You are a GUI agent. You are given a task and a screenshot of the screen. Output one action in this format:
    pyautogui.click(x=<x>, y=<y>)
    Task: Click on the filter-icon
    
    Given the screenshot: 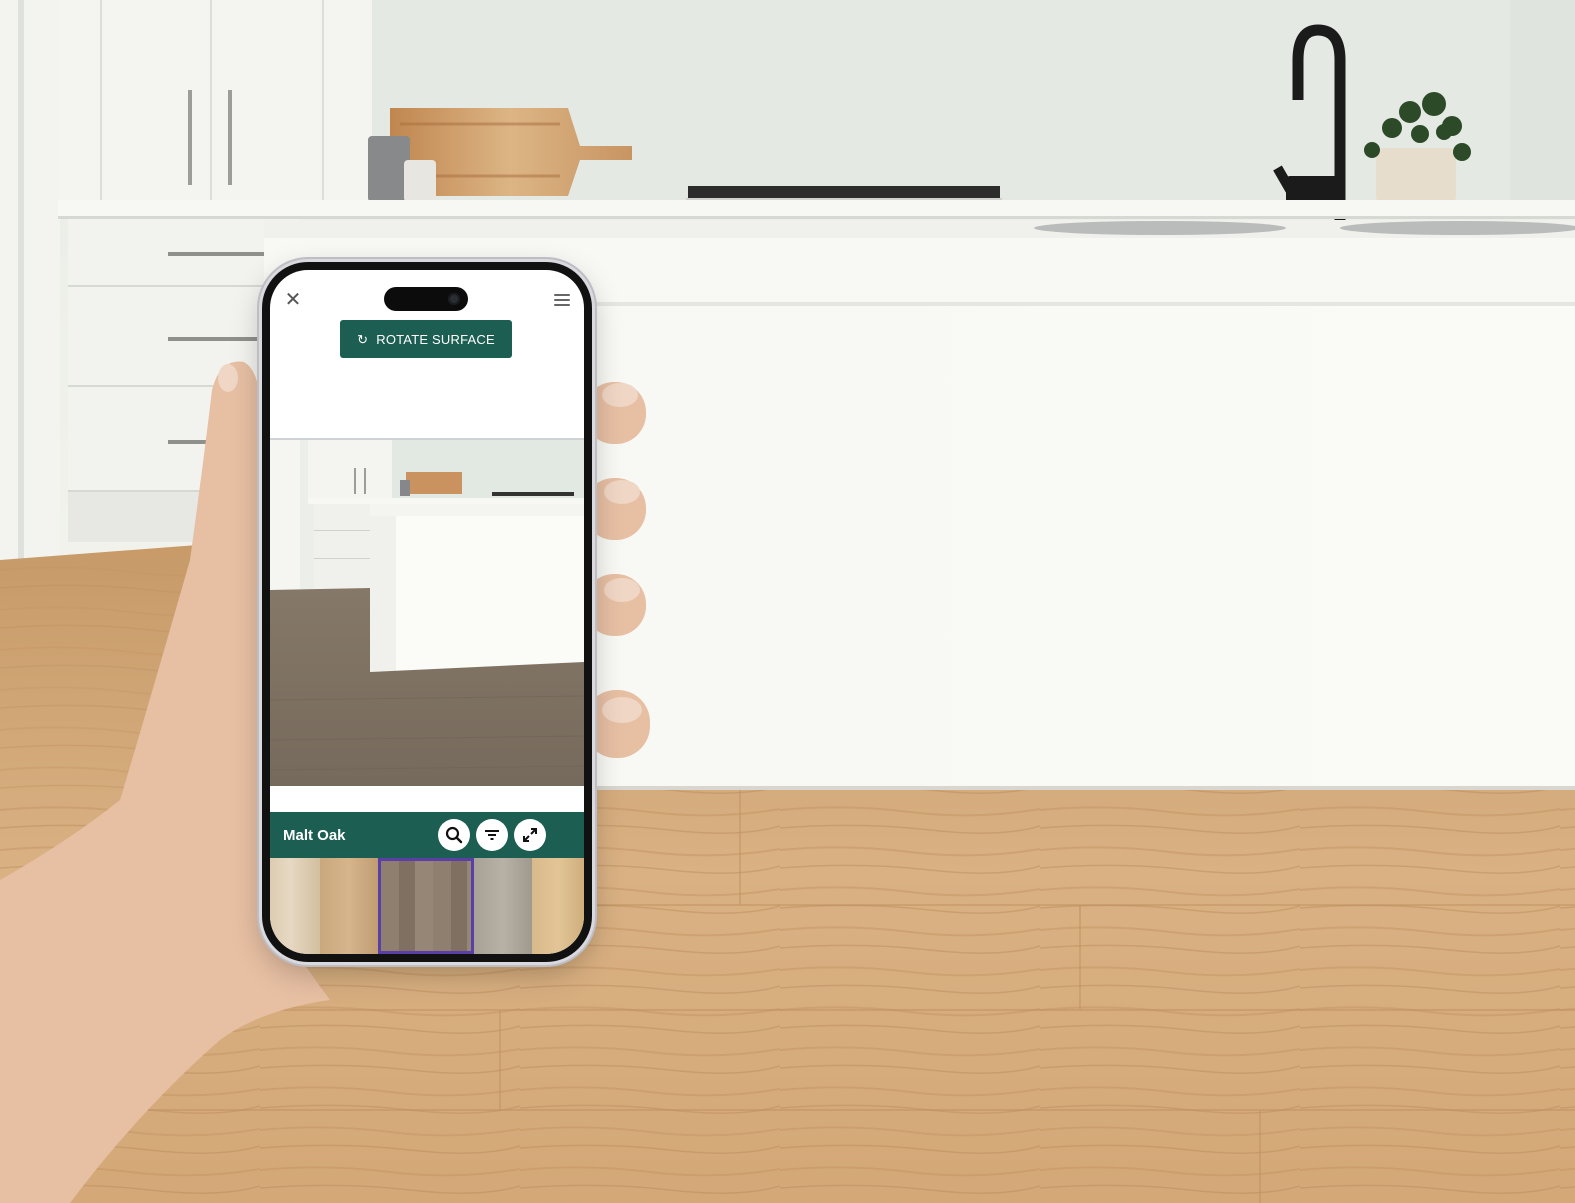 What is the action you would take?
    pyautogui.click(x=492, y=835)
    